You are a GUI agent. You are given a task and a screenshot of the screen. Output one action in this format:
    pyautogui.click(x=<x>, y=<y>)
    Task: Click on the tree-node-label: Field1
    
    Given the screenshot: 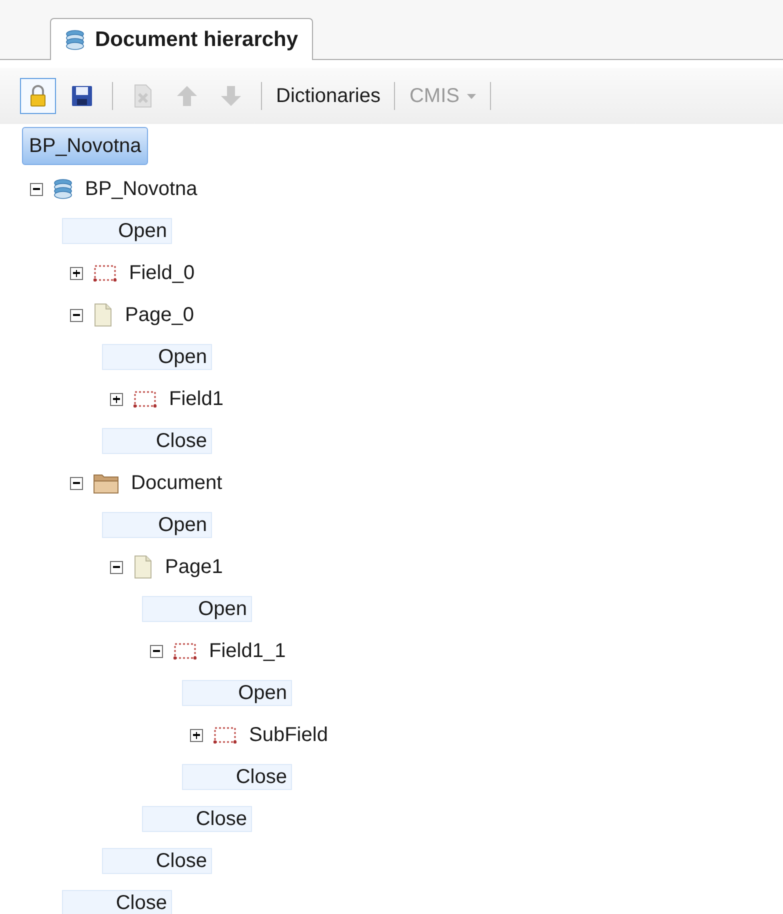 What is the action you would take?
    pyautogui.click(x=196, y=399)
    